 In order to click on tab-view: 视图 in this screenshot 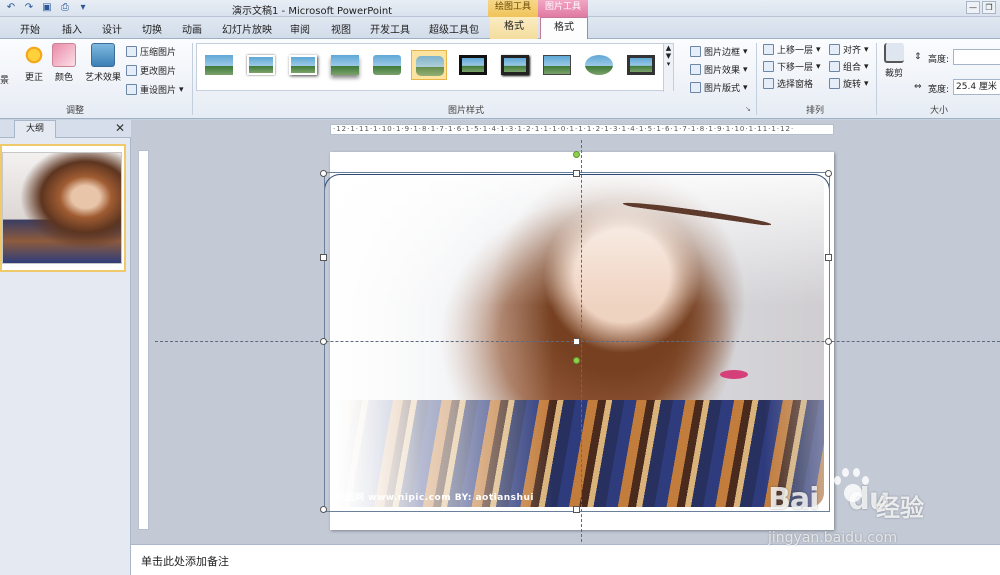, I will do `click(341, 28)`.